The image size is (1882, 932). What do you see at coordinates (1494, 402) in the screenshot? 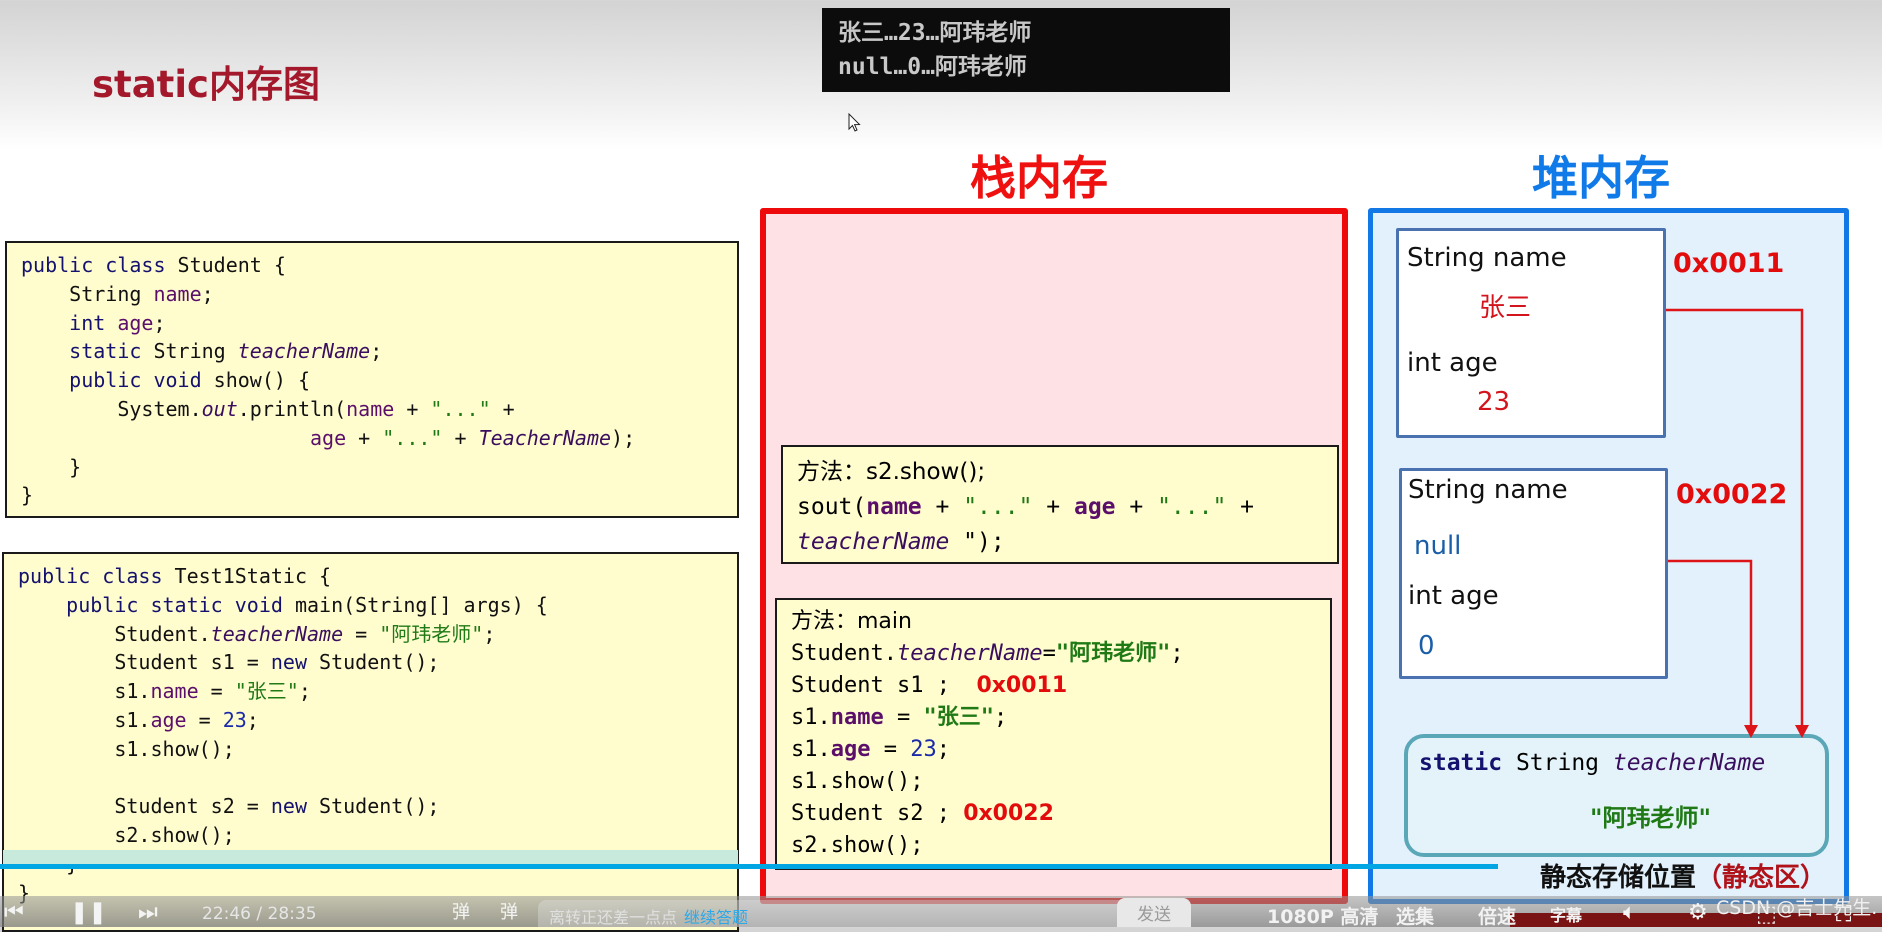
I see `field-value: 23` at bounding box center [1494, 402].